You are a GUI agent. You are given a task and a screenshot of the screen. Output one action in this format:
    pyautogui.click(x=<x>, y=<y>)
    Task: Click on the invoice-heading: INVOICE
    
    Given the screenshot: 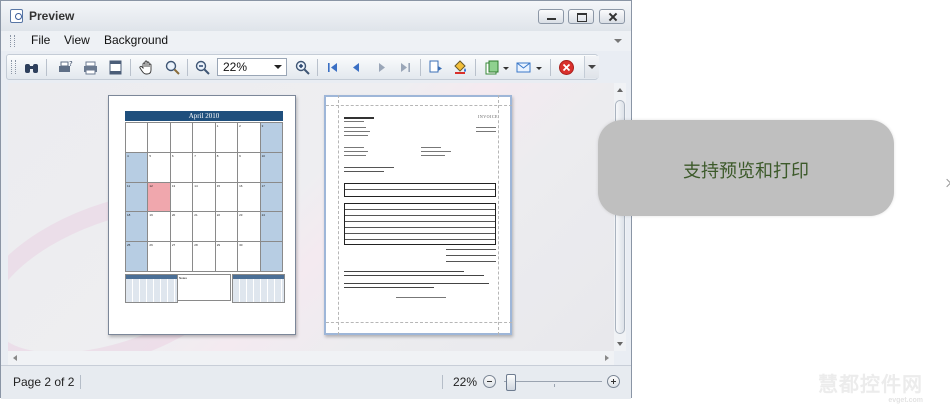 What is the action you would take?
    pyautogui.click(x=488, y=116)
    